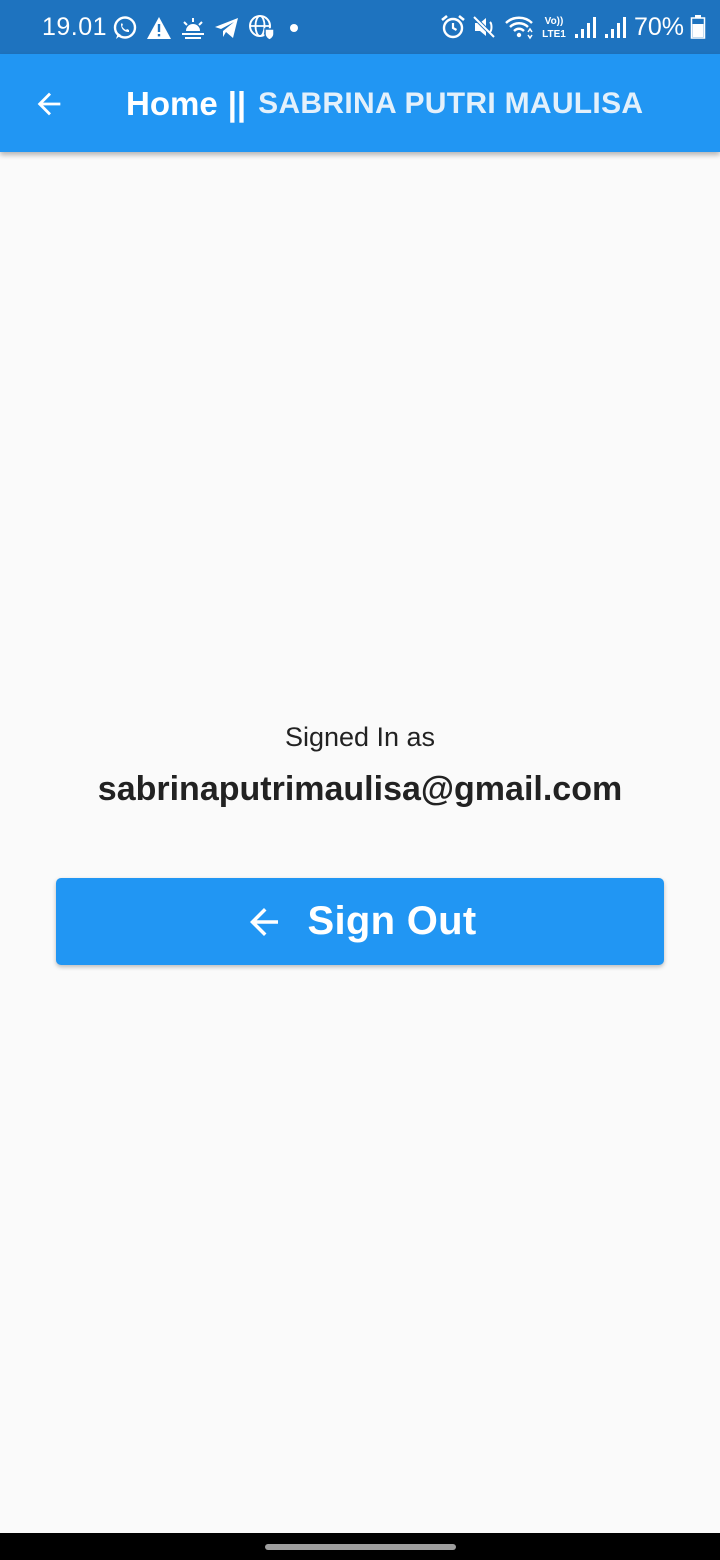  What do you see at coordinates (75, 27) in the screenshot?
I see `status-time: 19.01` at bounding box center [75, 27].